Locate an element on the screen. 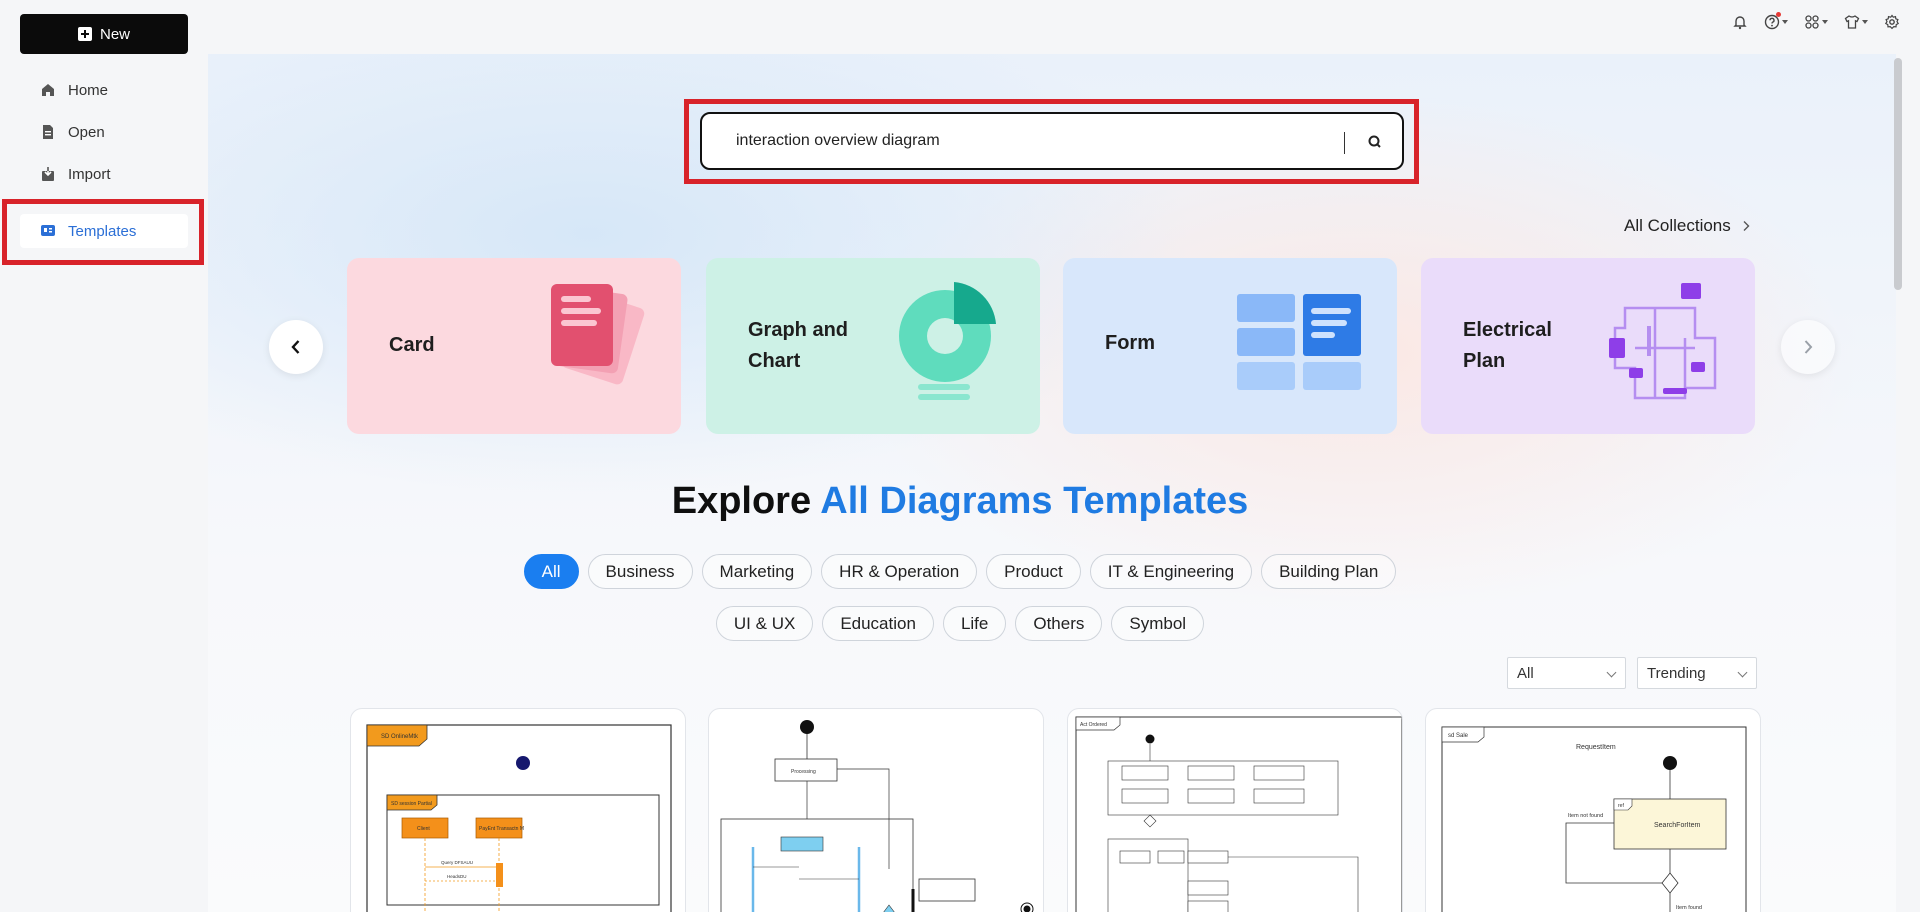  sidebar: New Home Open Import Templates is located at coordinates (104, 456).